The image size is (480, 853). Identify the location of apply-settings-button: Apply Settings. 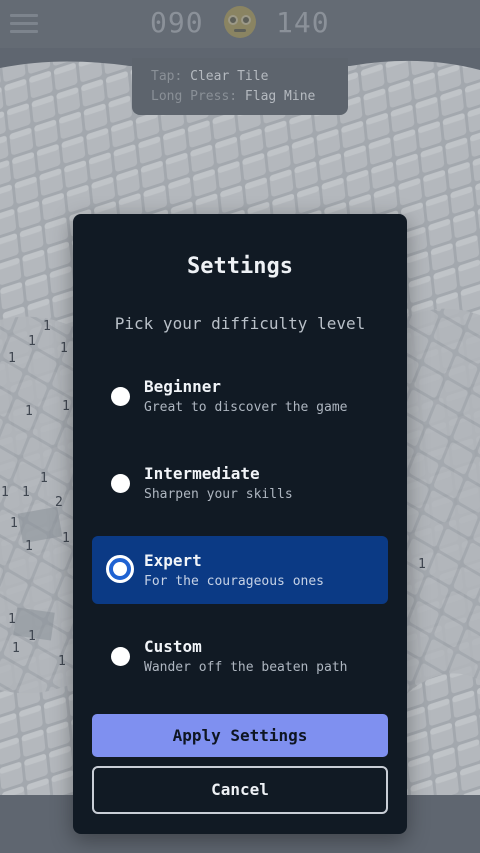
(240, 735).